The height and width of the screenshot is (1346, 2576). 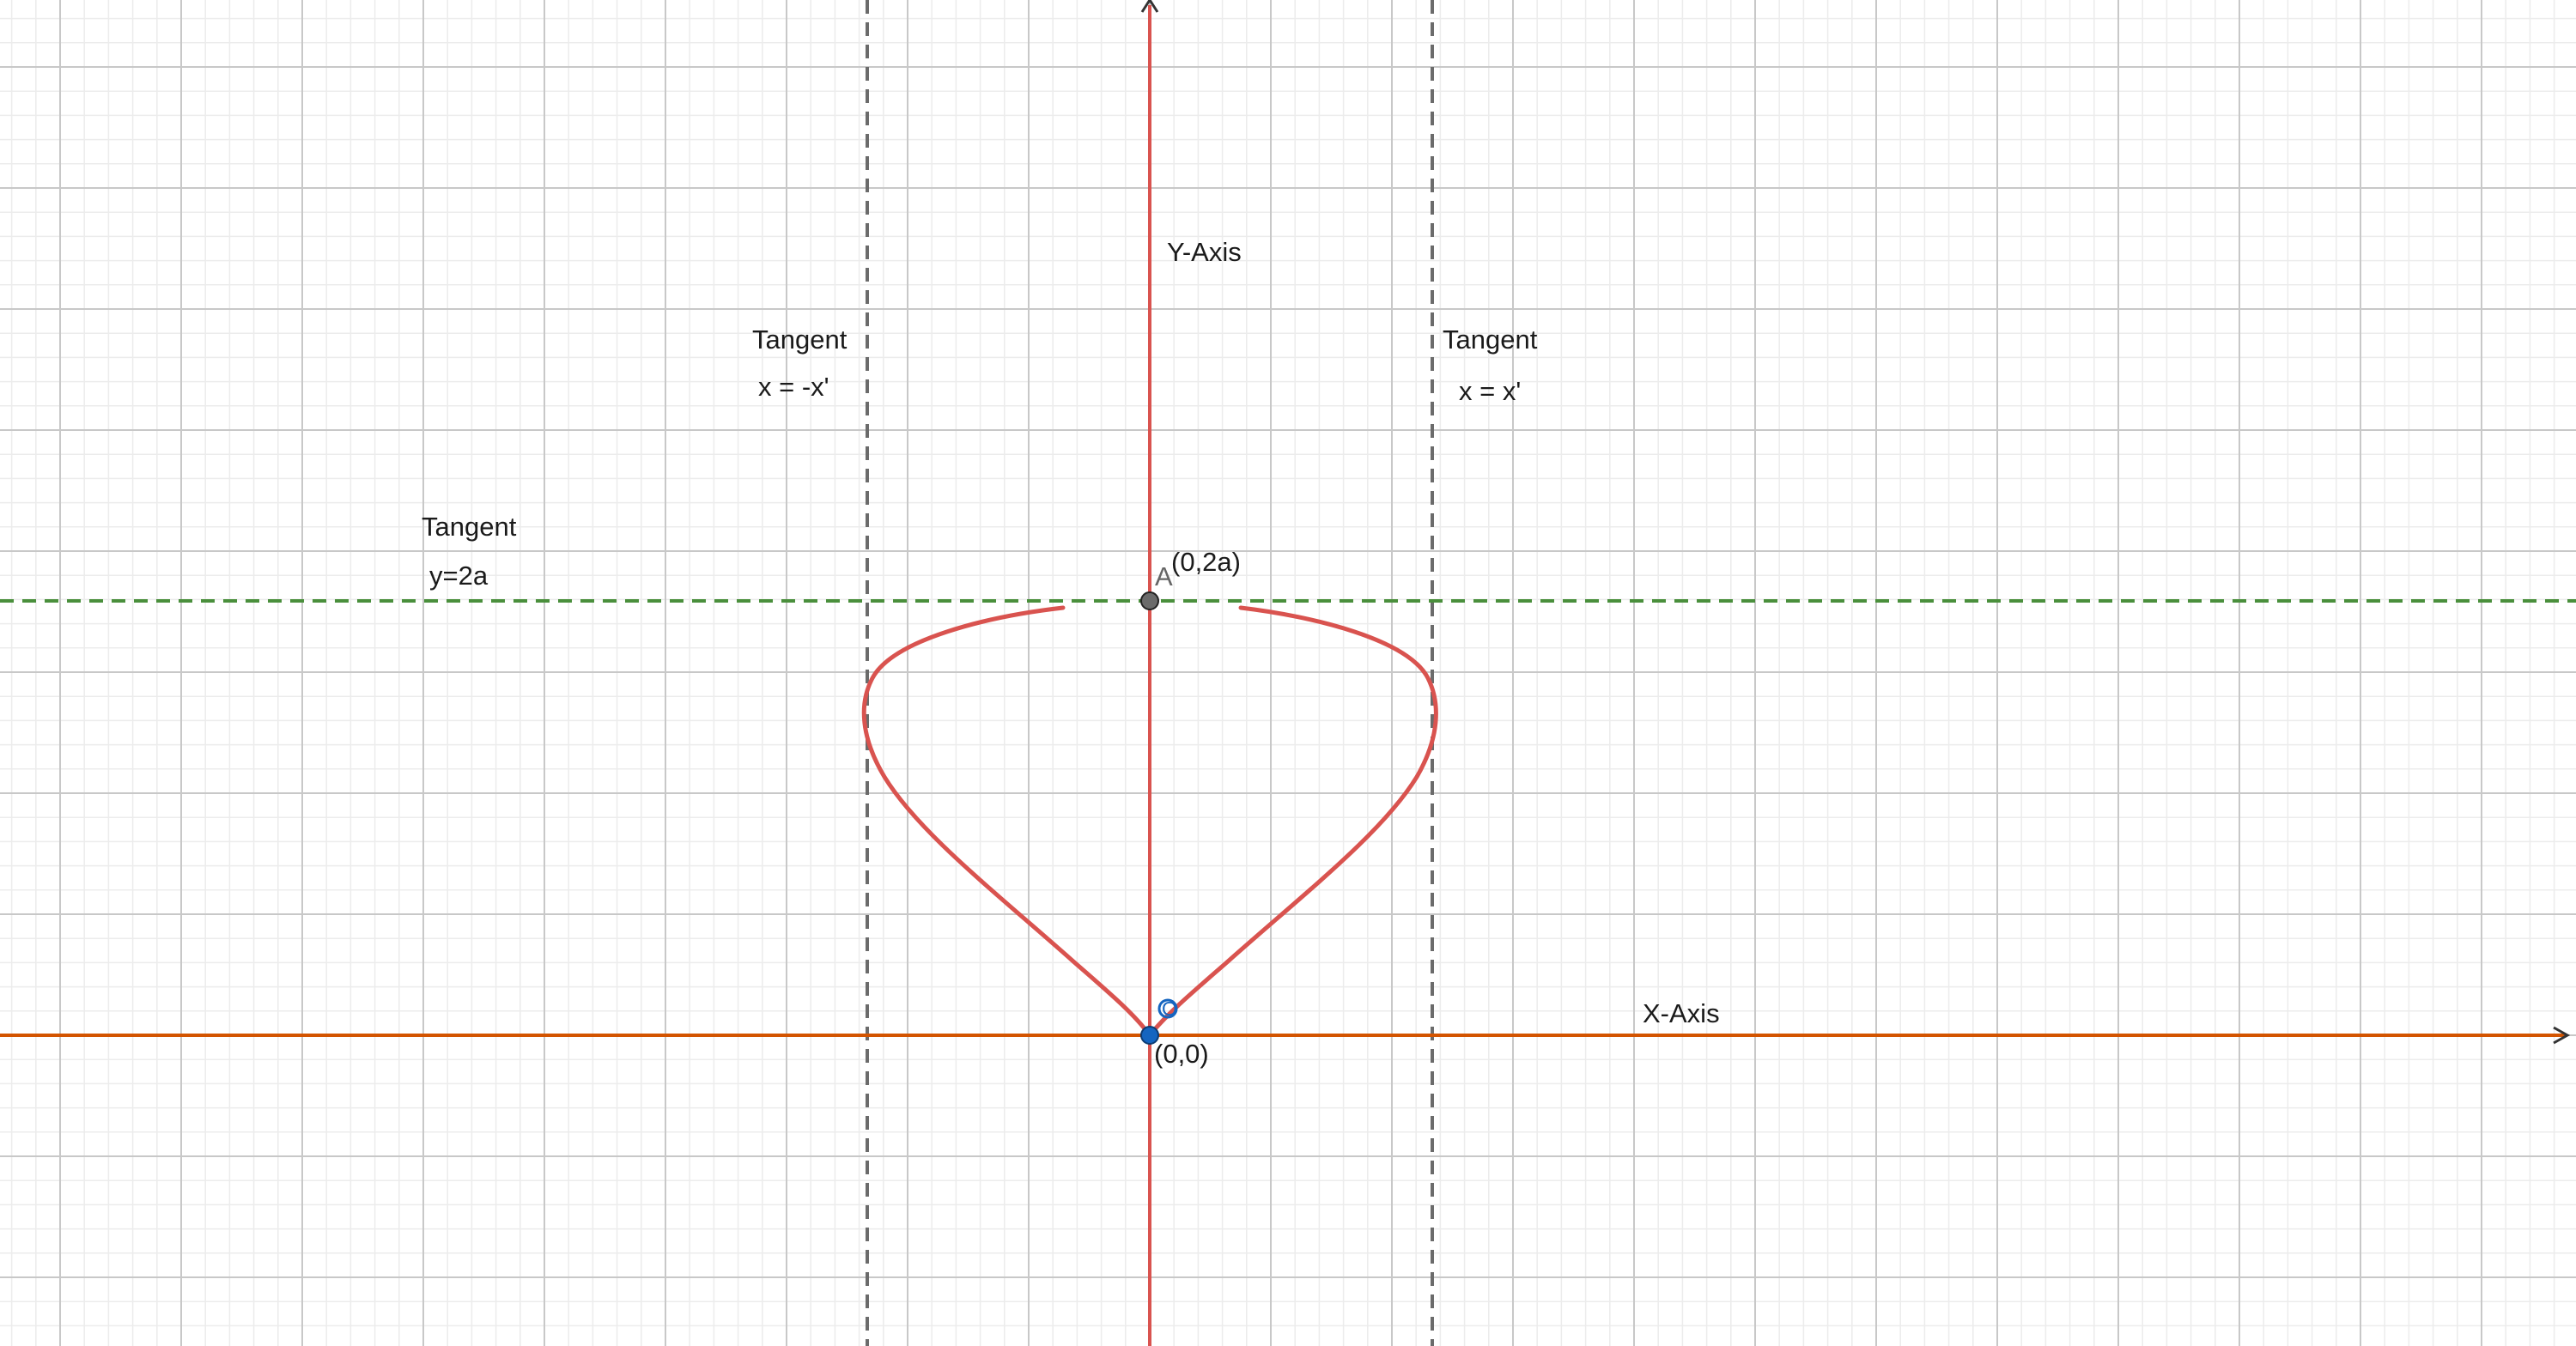 I want to click on point-a-name: A, so click(x=1164, y=576).